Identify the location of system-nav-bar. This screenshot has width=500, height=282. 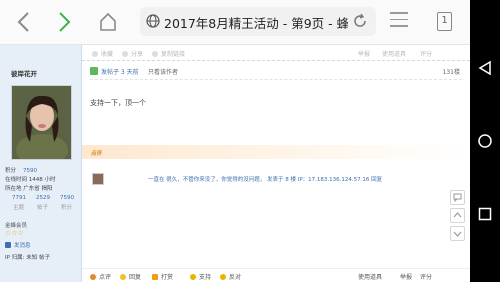
(485, 141).